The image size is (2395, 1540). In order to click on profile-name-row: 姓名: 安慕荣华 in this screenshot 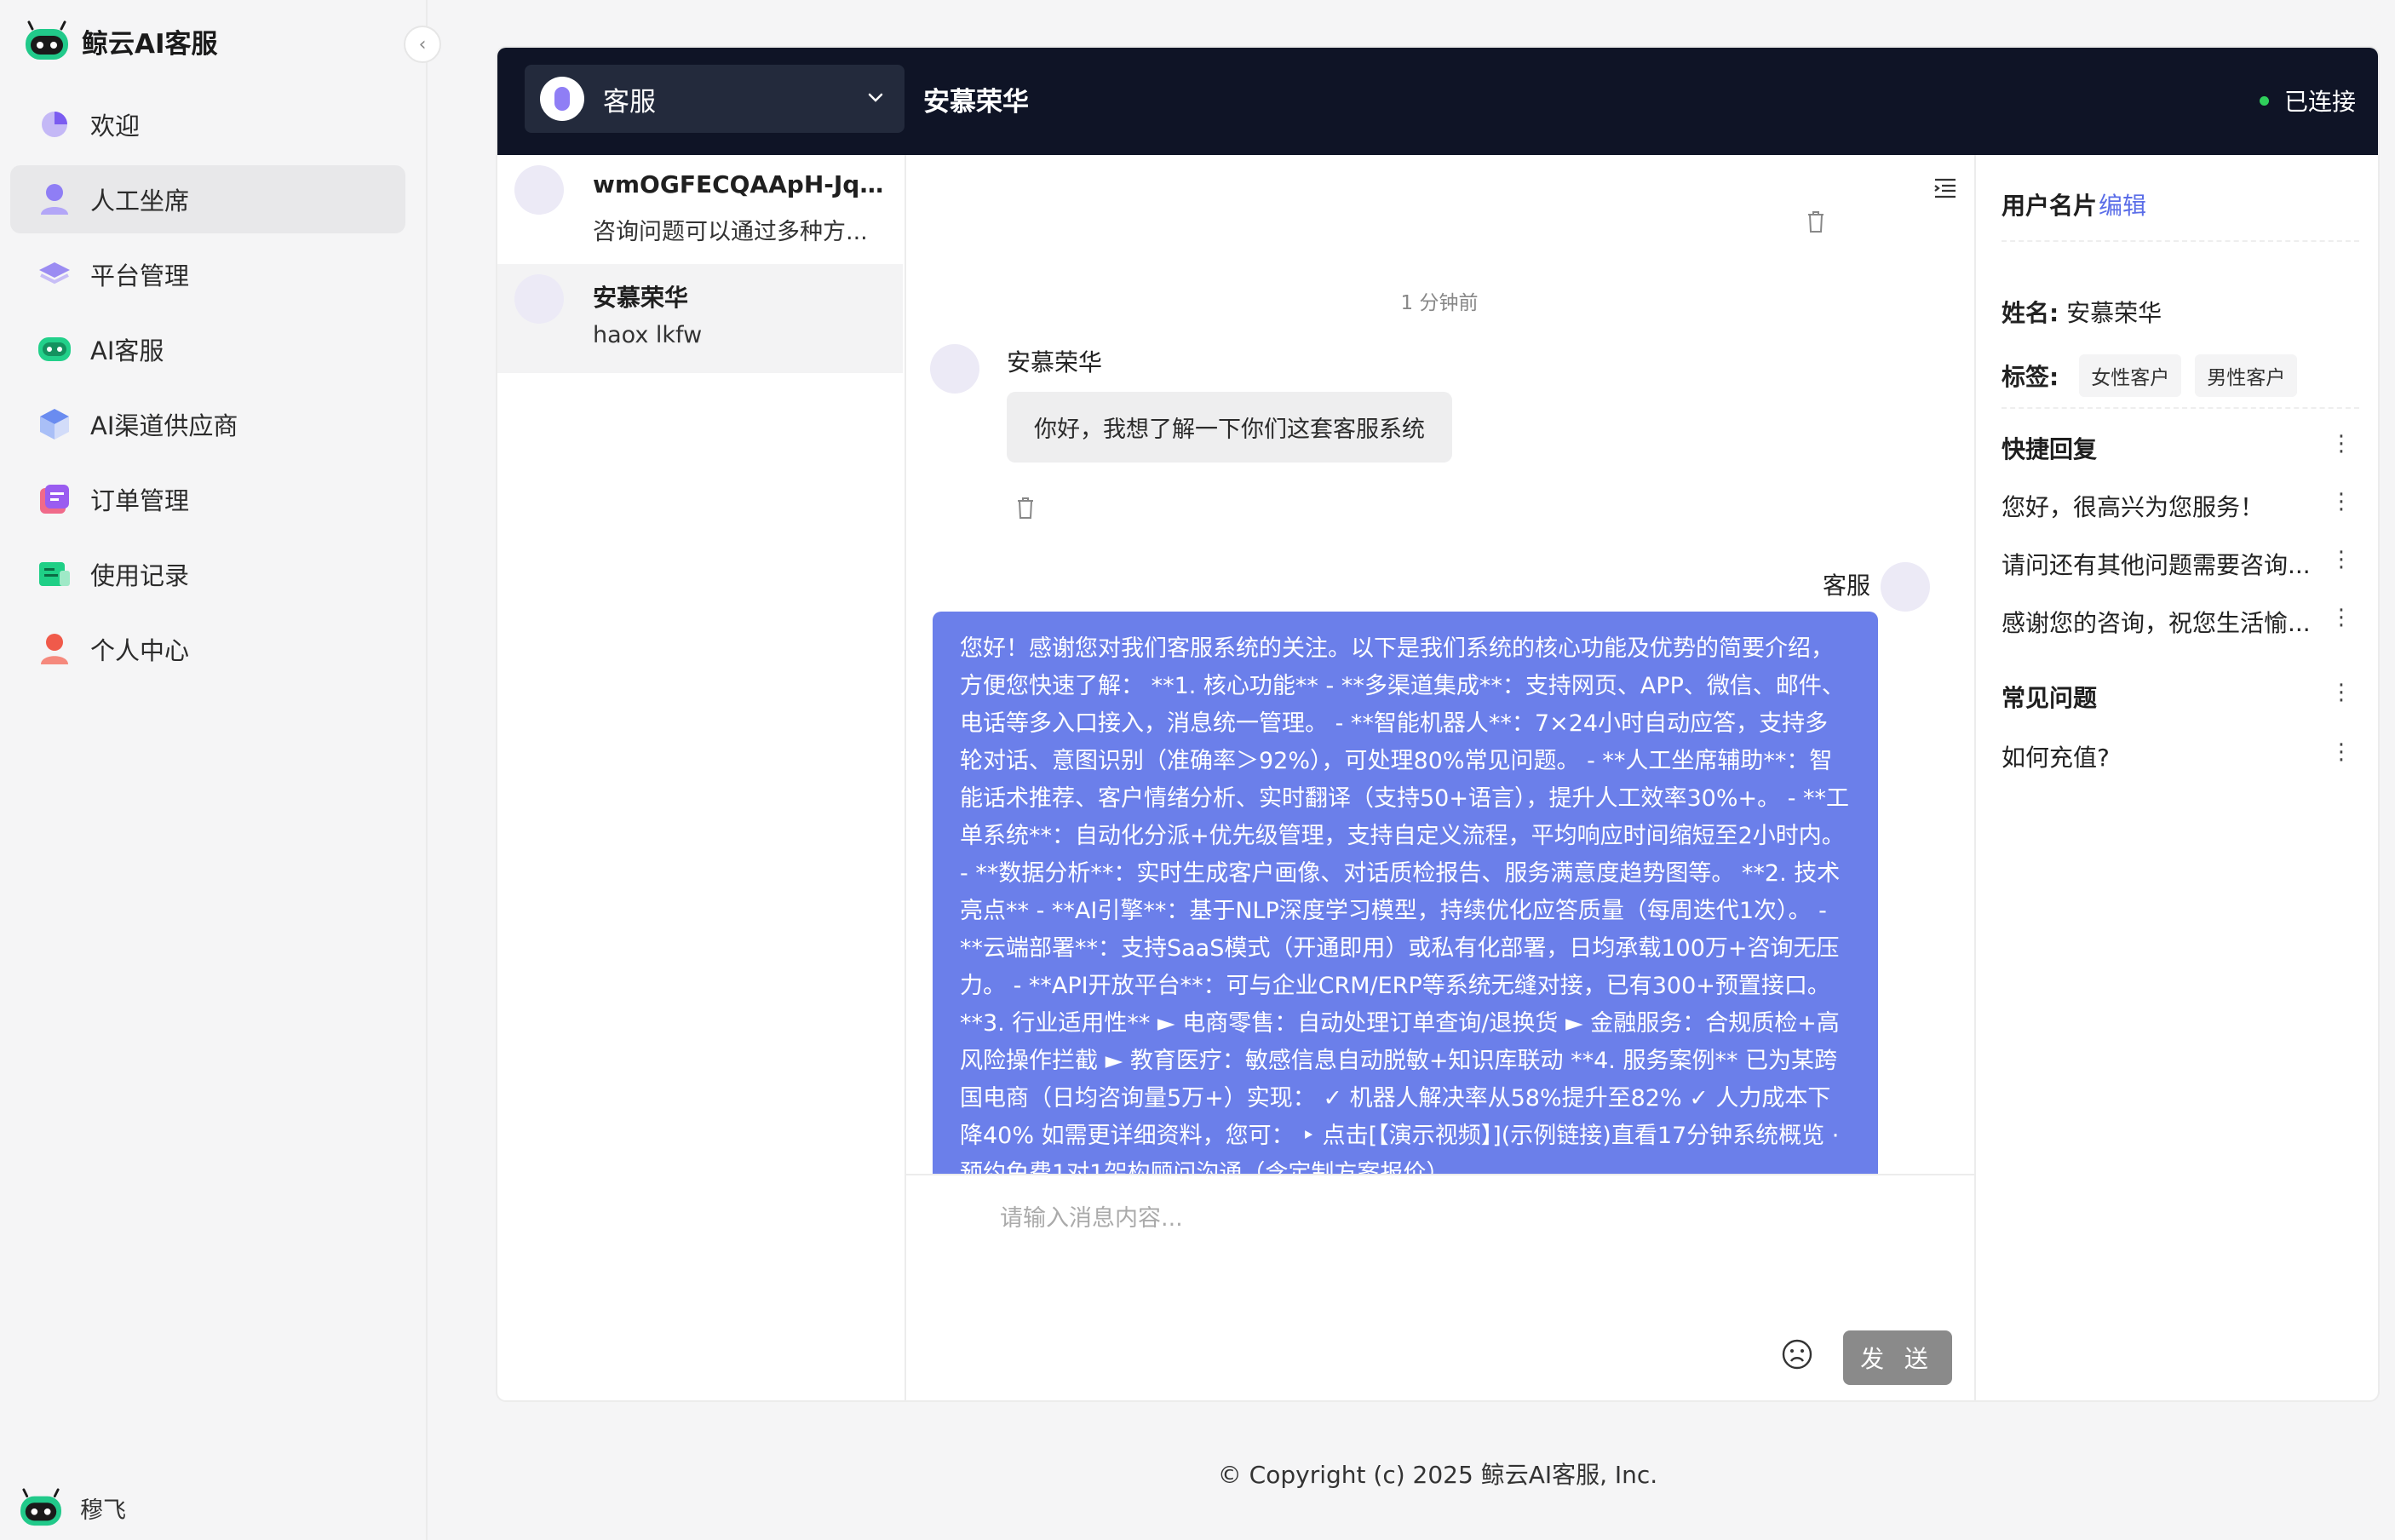, I will do `click(2082, 312)`.